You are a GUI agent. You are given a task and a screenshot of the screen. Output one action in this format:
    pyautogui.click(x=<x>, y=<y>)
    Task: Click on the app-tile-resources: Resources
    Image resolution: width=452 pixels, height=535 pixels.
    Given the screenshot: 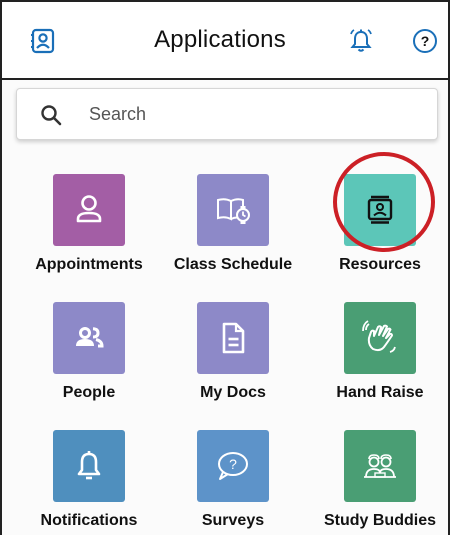 What is the action you would take?
    pyautogui.click(x=378, y=224)
    